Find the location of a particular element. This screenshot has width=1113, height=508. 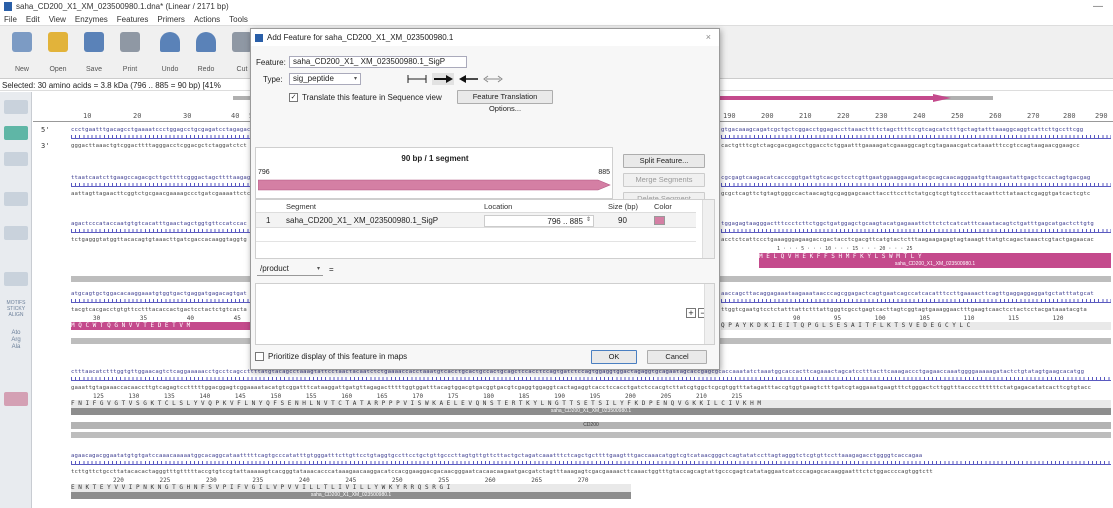

no-direction-icon is located at coordinates (417, 79).